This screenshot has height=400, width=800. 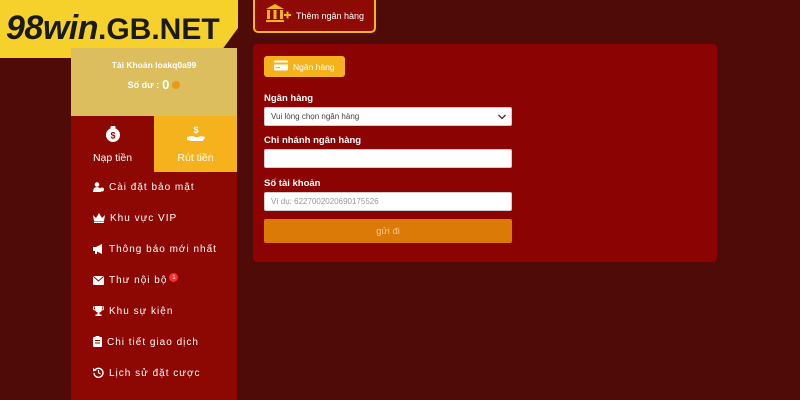 I want to click on account-number-label: Số tài khoản, so click(x=292, y=183).